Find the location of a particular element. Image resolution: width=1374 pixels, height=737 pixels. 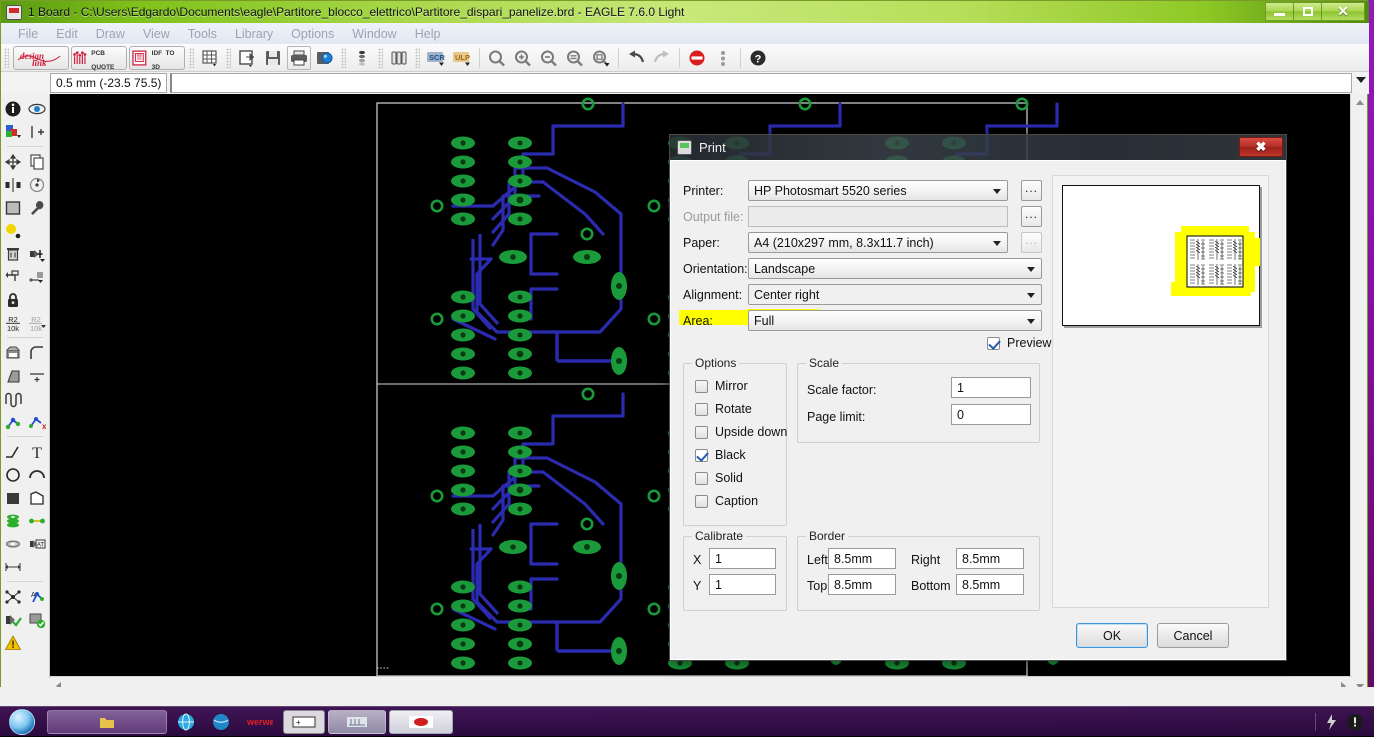

text-tool: T is located at coordinates (37, 451).